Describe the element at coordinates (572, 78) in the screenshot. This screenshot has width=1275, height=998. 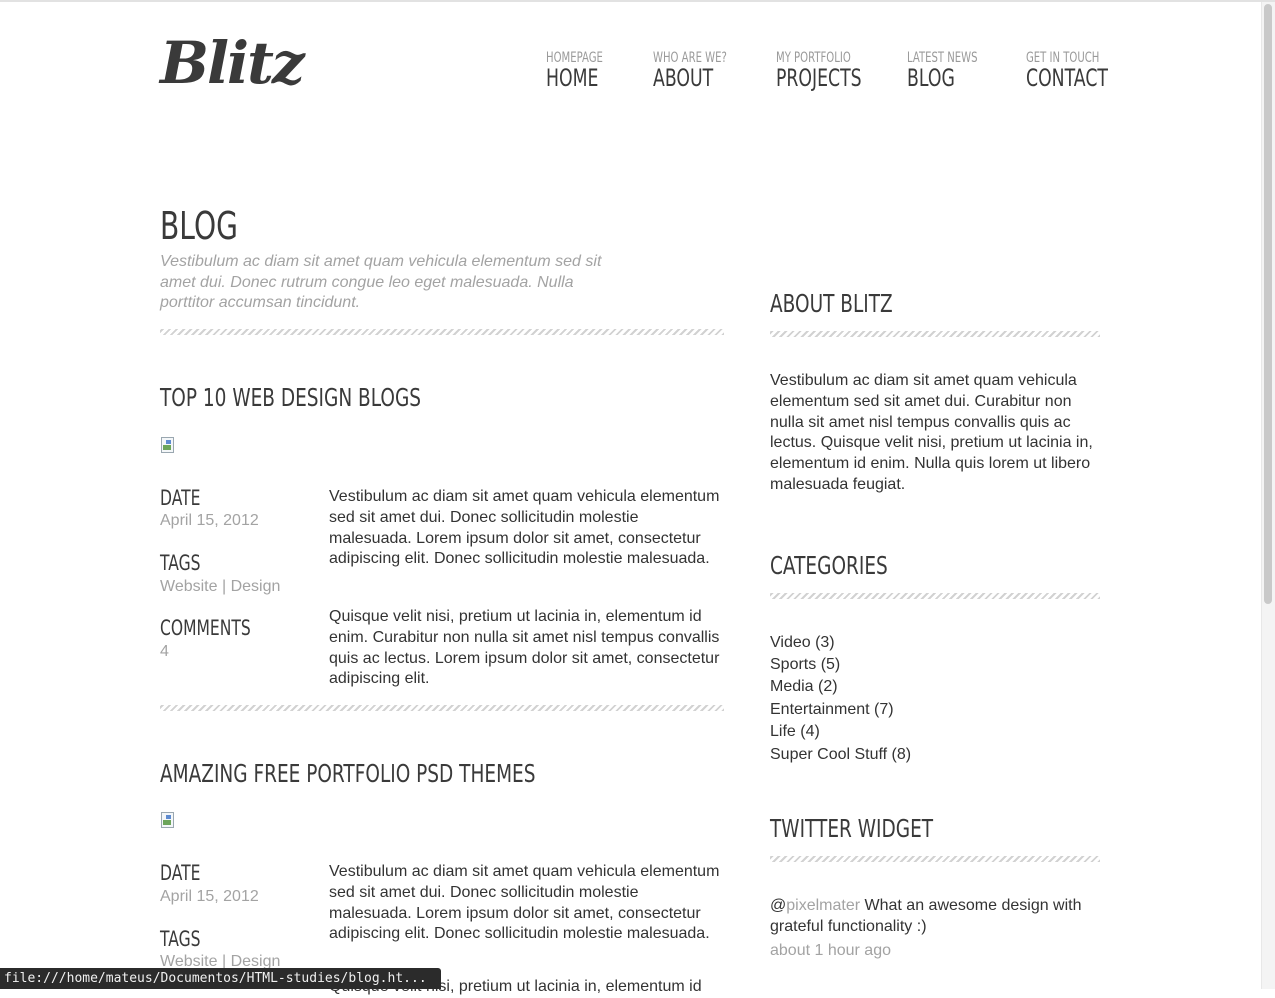
I see `nav-home-label: HOME` at that location.